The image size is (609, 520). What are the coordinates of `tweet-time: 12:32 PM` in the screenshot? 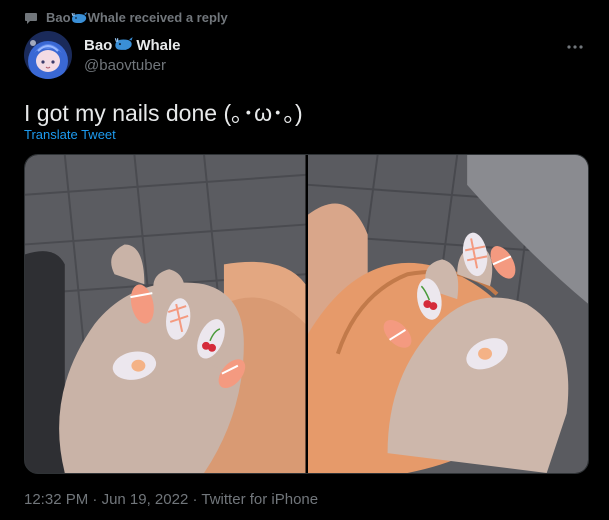 It's located at (56, 499).